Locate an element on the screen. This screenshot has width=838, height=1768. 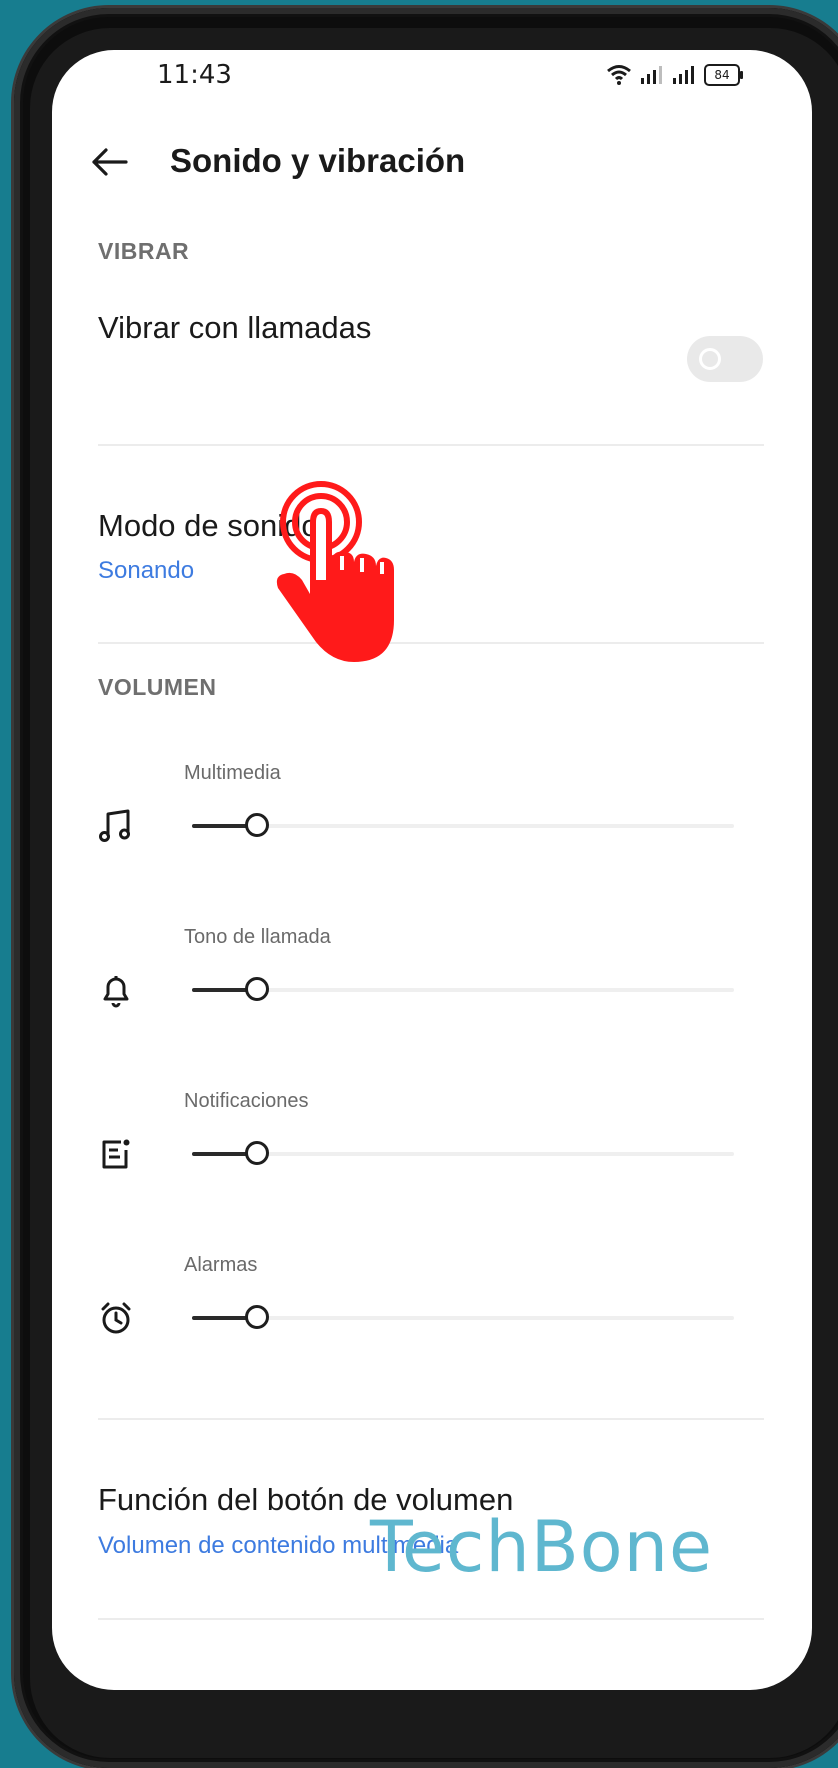
volume-slider-ringtone is located at coordinates (463, 989).